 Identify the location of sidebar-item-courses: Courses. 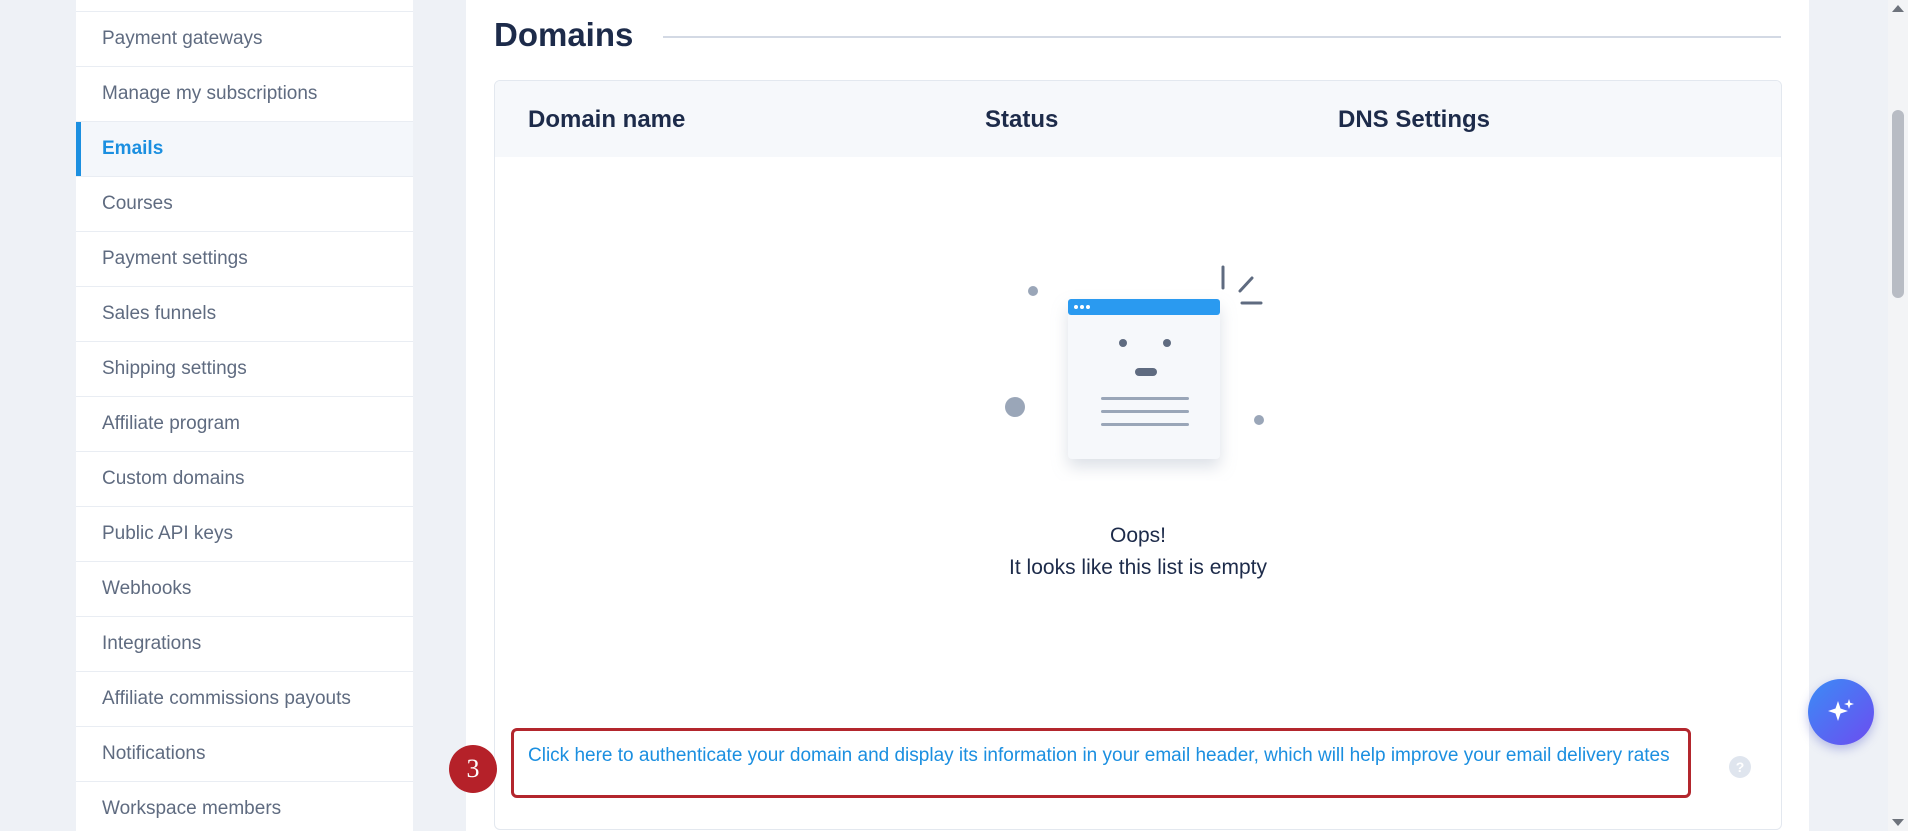
(244, 204).